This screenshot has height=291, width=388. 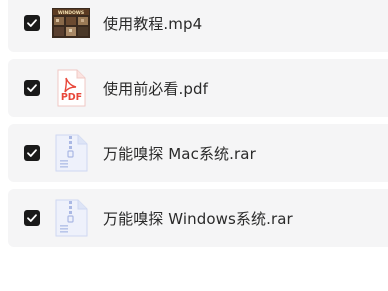 What do you see at coordinates (155, 88) in the screenshot?
I see `file-name: 使用前必看.pdf` at bounding box center [155, 88].